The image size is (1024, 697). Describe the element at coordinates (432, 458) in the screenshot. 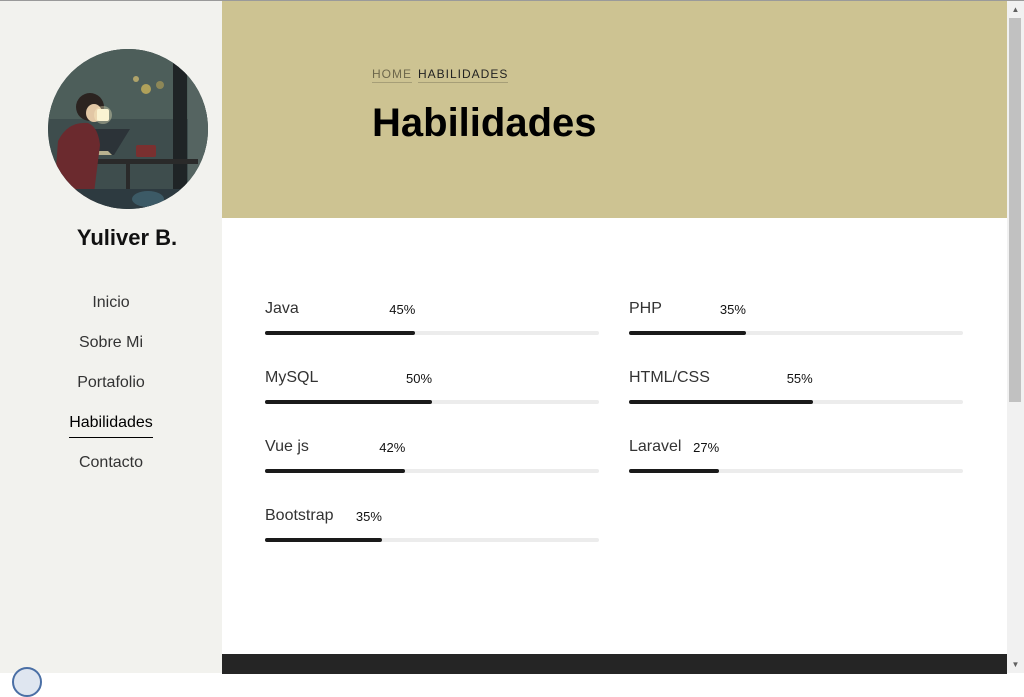

I see `skill-item-vue-js: Vue js 42%` at that location.